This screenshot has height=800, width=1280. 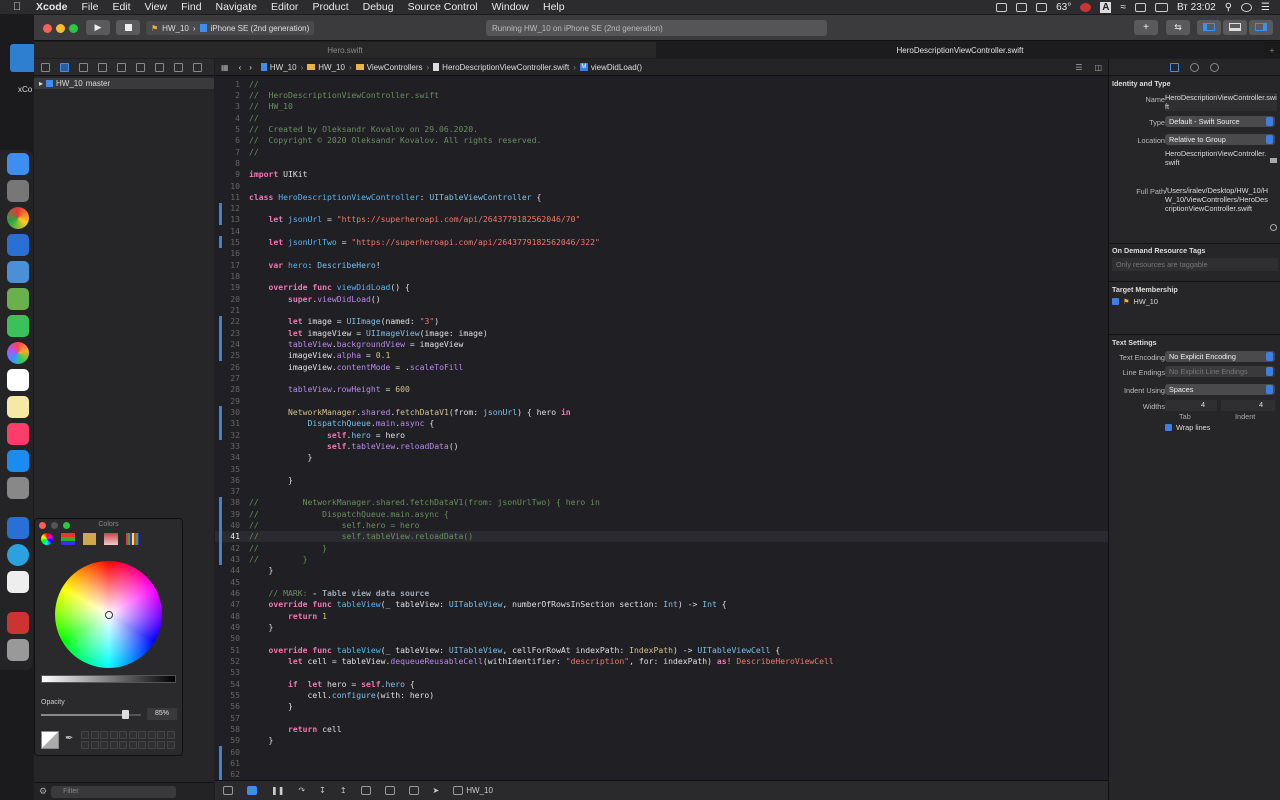 I want to click on line-number: 5, so click(x=227, y=129).